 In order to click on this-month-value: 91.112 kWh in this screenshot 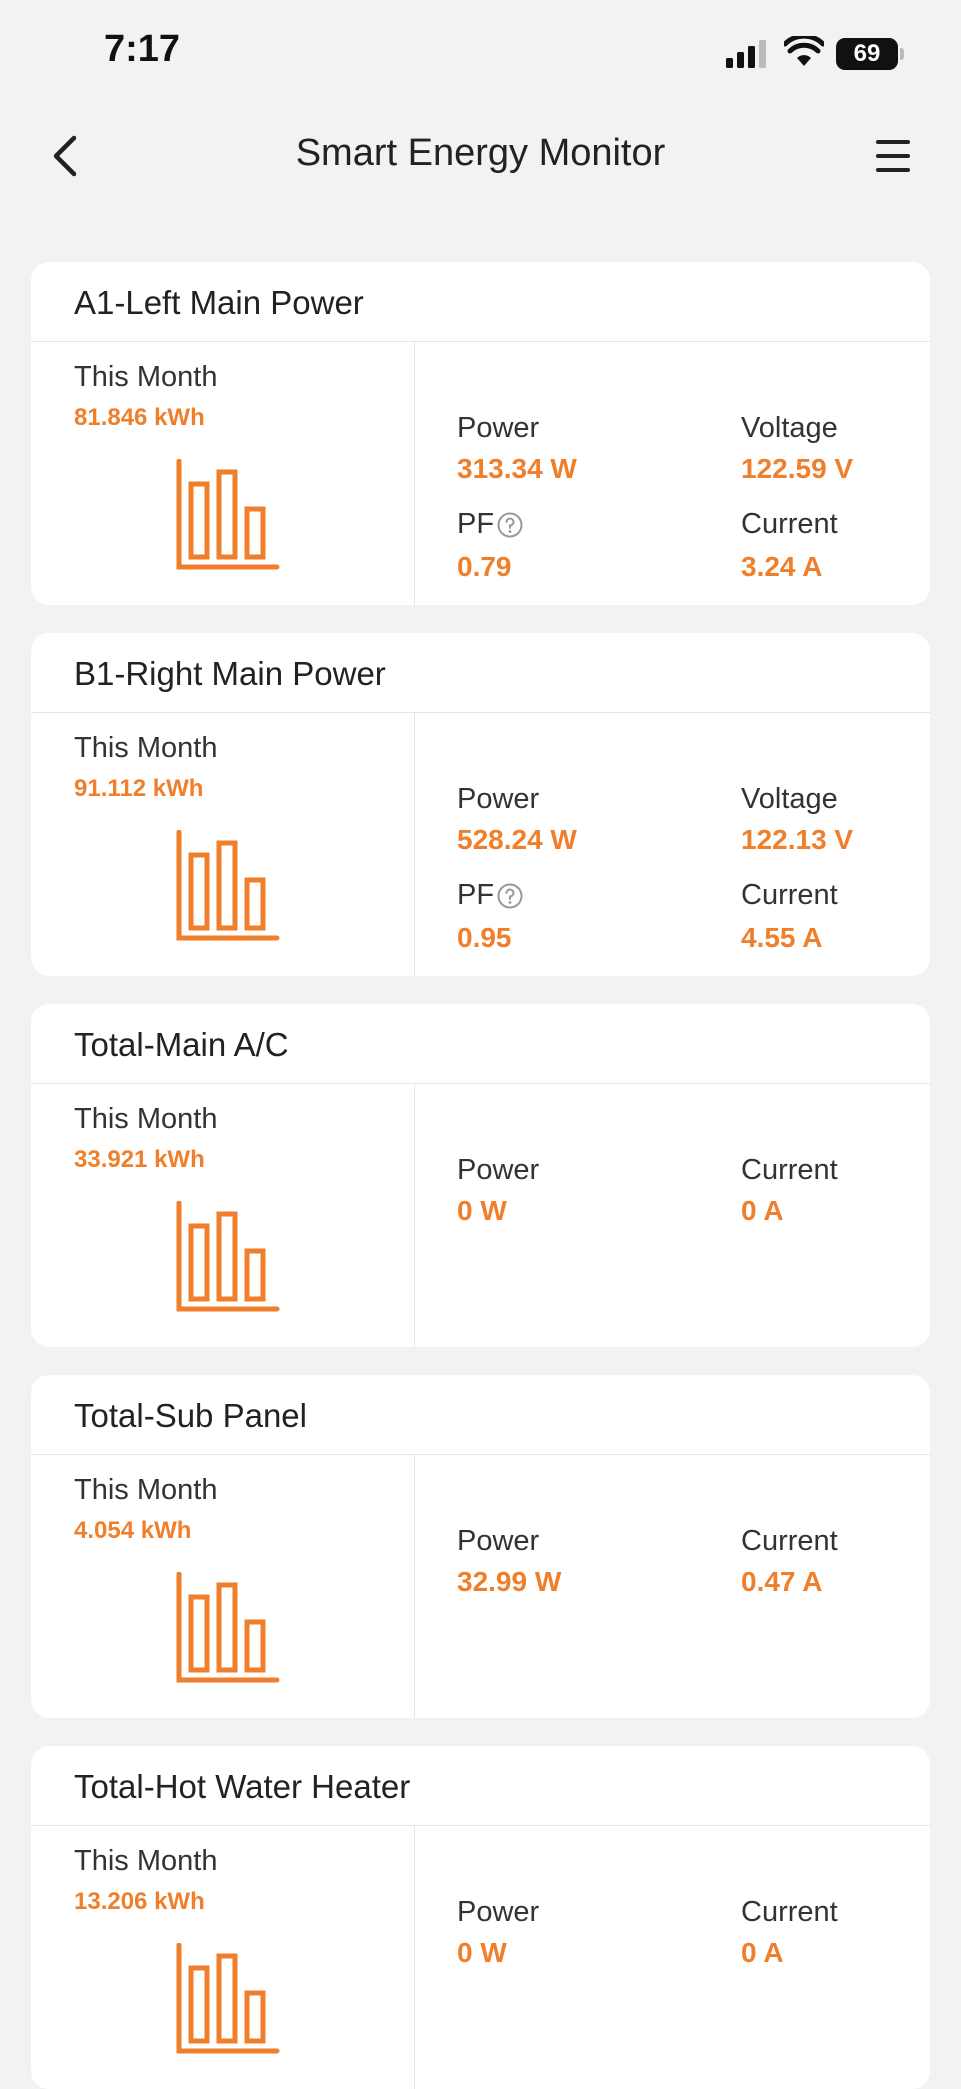, I will do `click(139, 788)`.